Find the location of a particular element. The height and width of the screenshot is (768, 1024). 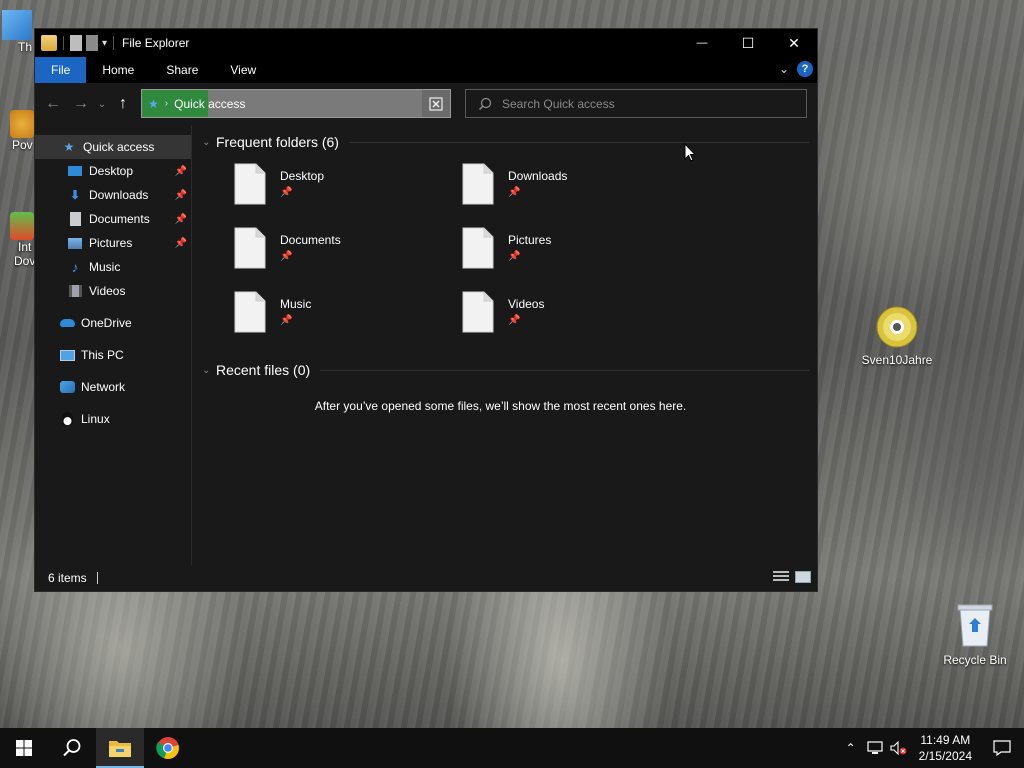

recent-locations-chevron-icon: ⌄ is located at coordinates (102, 104).